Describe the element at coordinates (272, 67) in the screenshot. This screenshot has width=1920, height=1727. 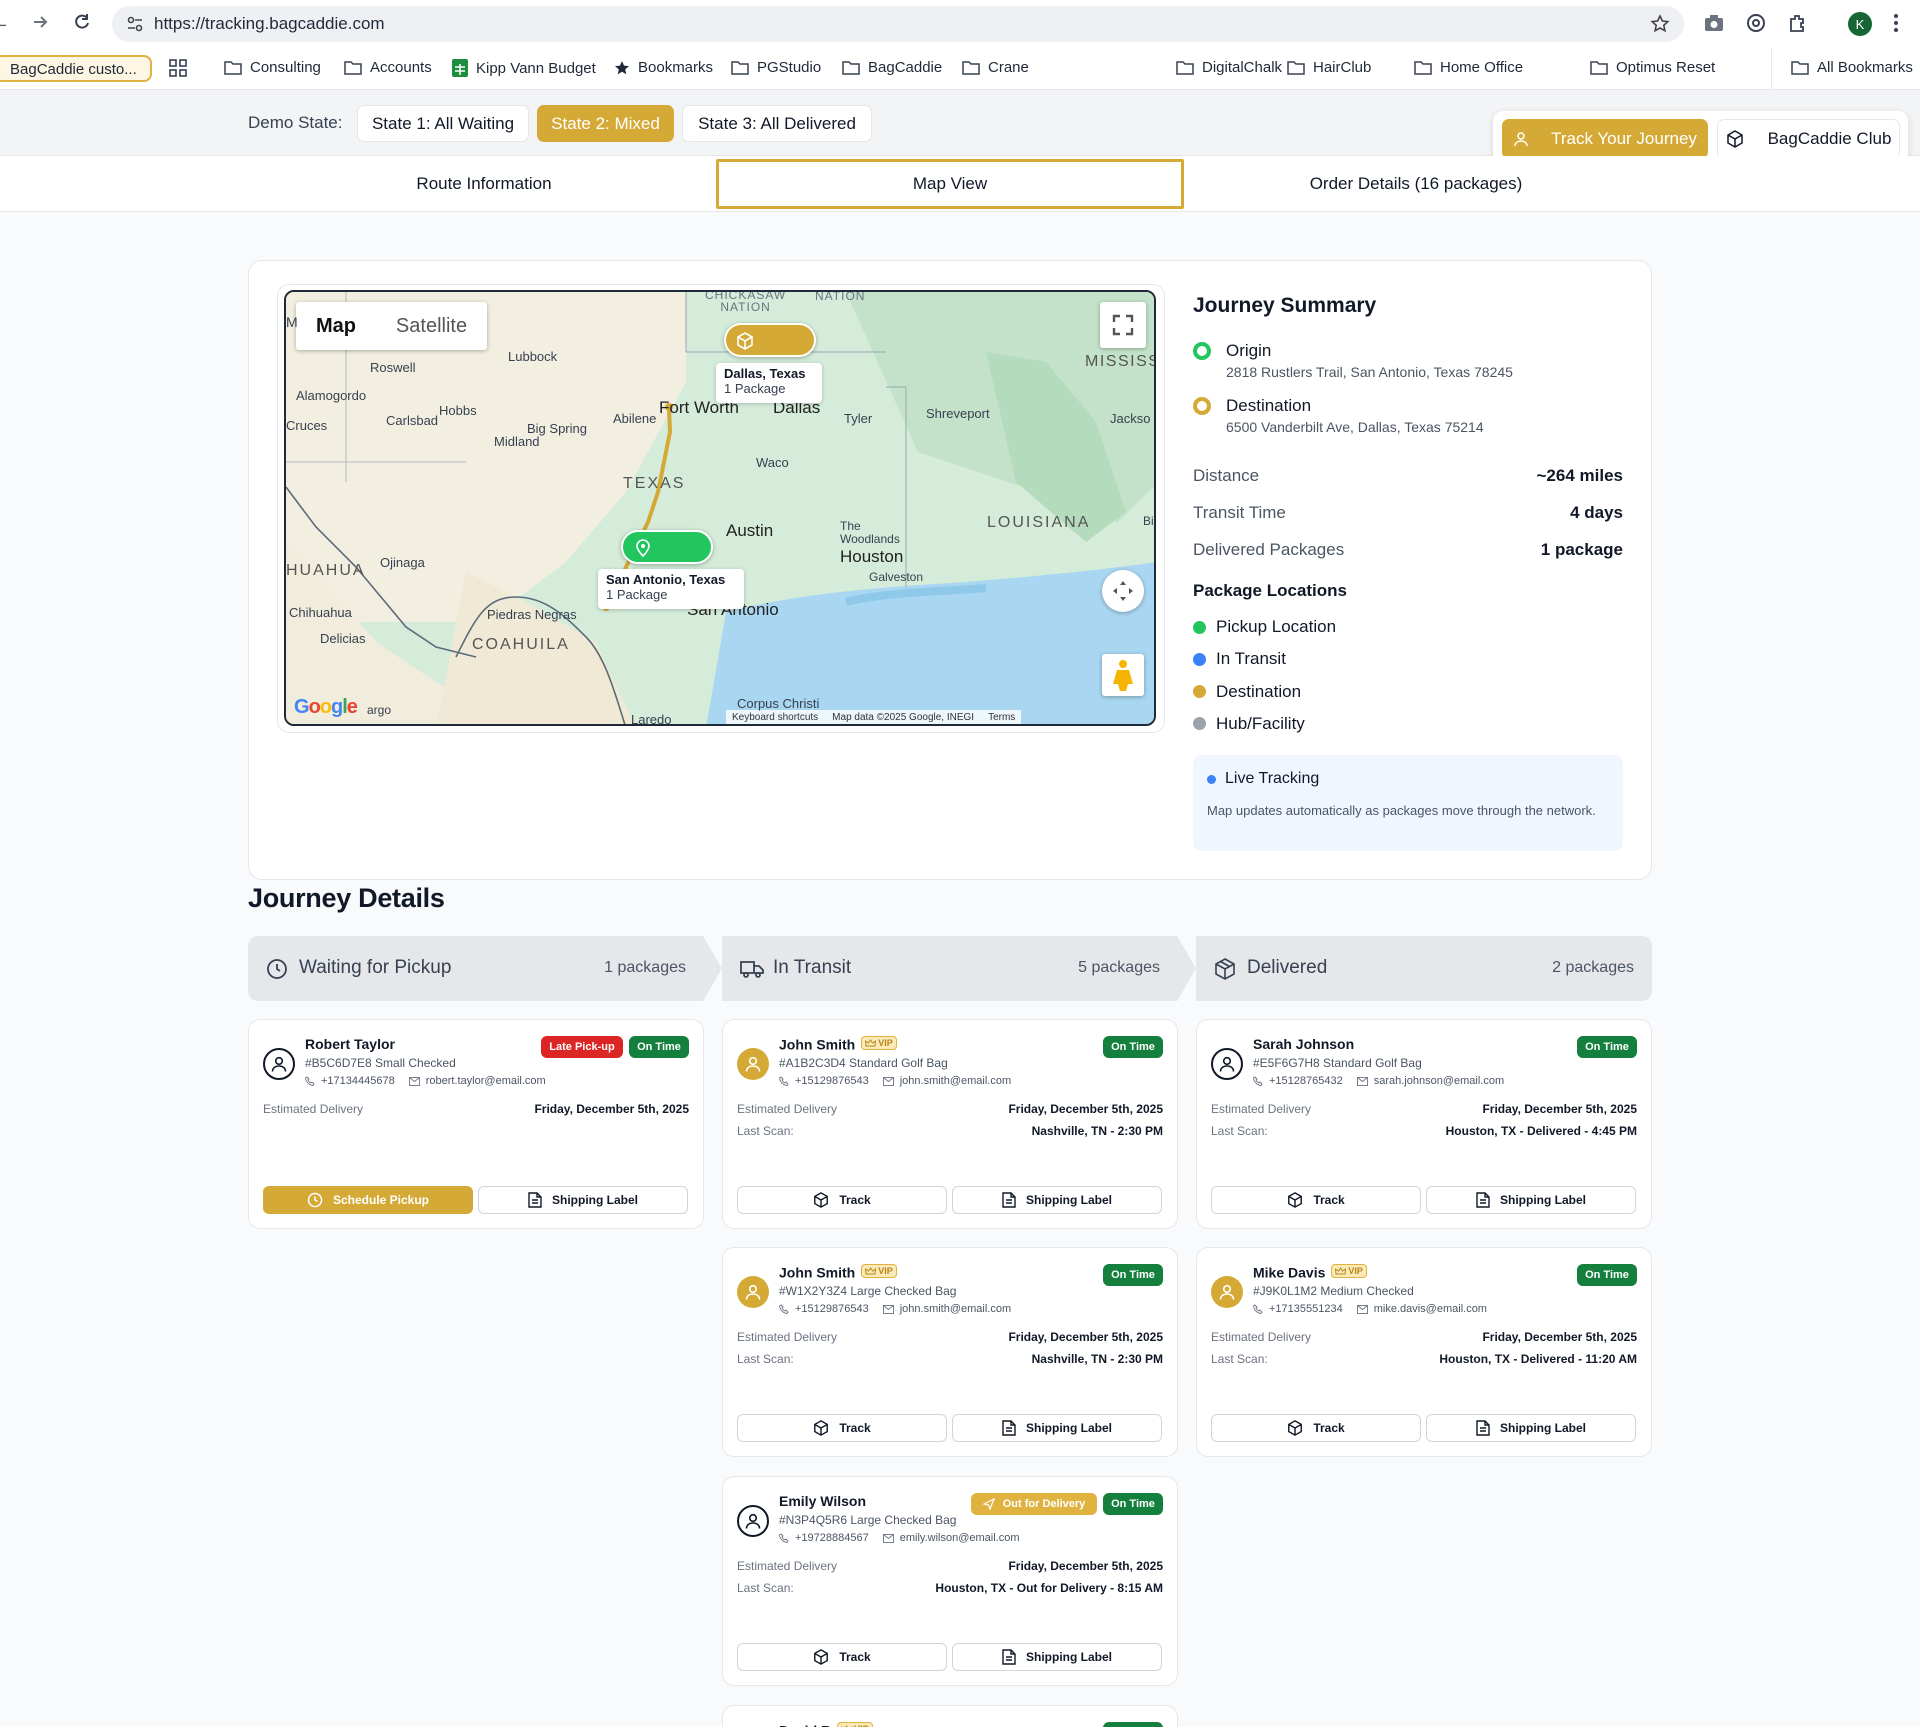
I see `bookmark-consulting: Consulting` at that location.